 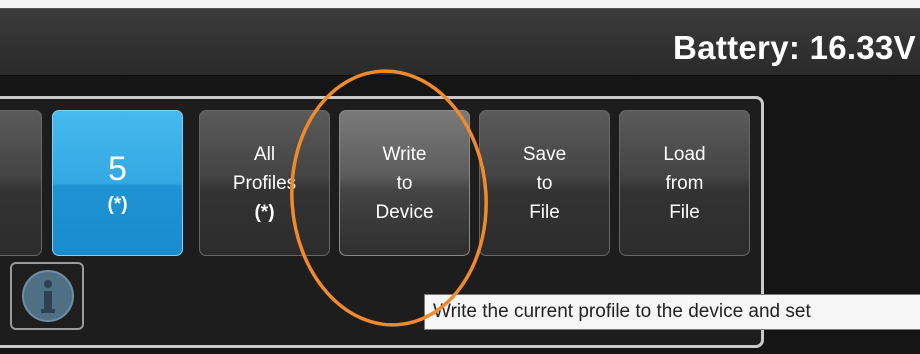 I want to click on info-icon, so click(x=48, y=296).